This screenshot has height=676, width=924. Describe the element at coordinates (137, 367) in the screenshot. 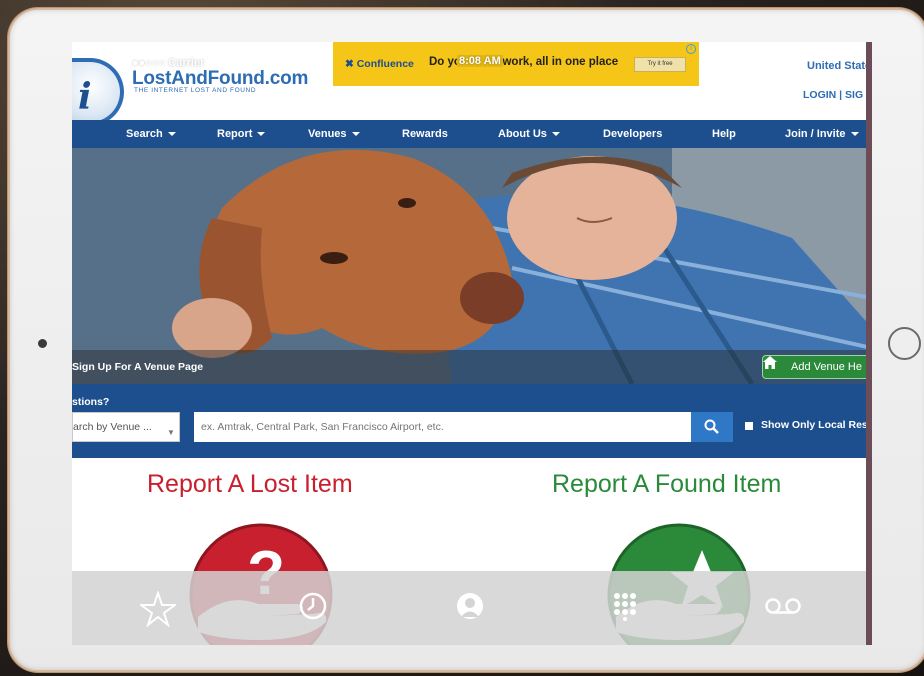

I see `hero-caption: Sign Up For A Venue Page` at that location.